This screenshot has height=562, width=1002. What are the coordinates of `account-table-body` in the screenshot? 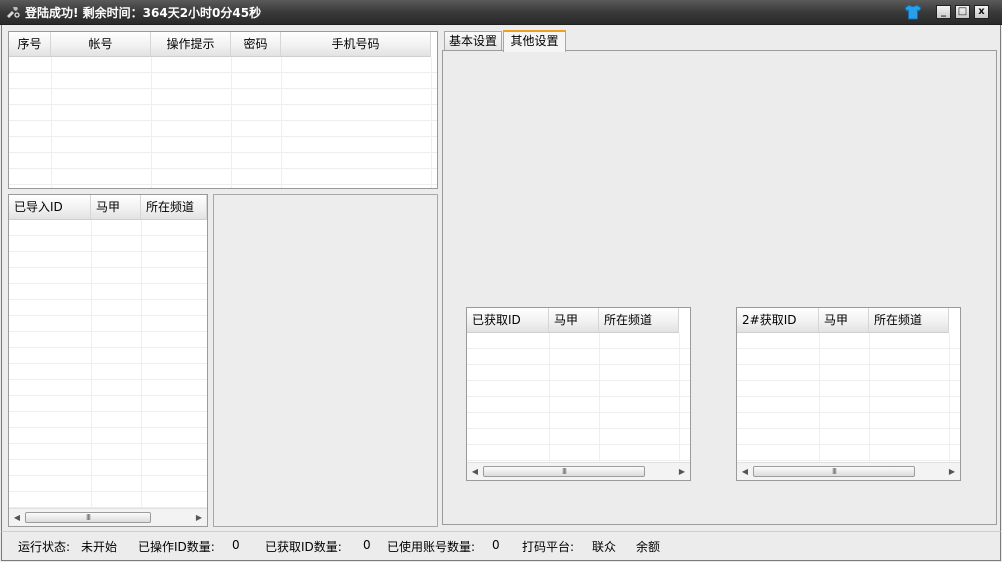 It's located at (223, 122).